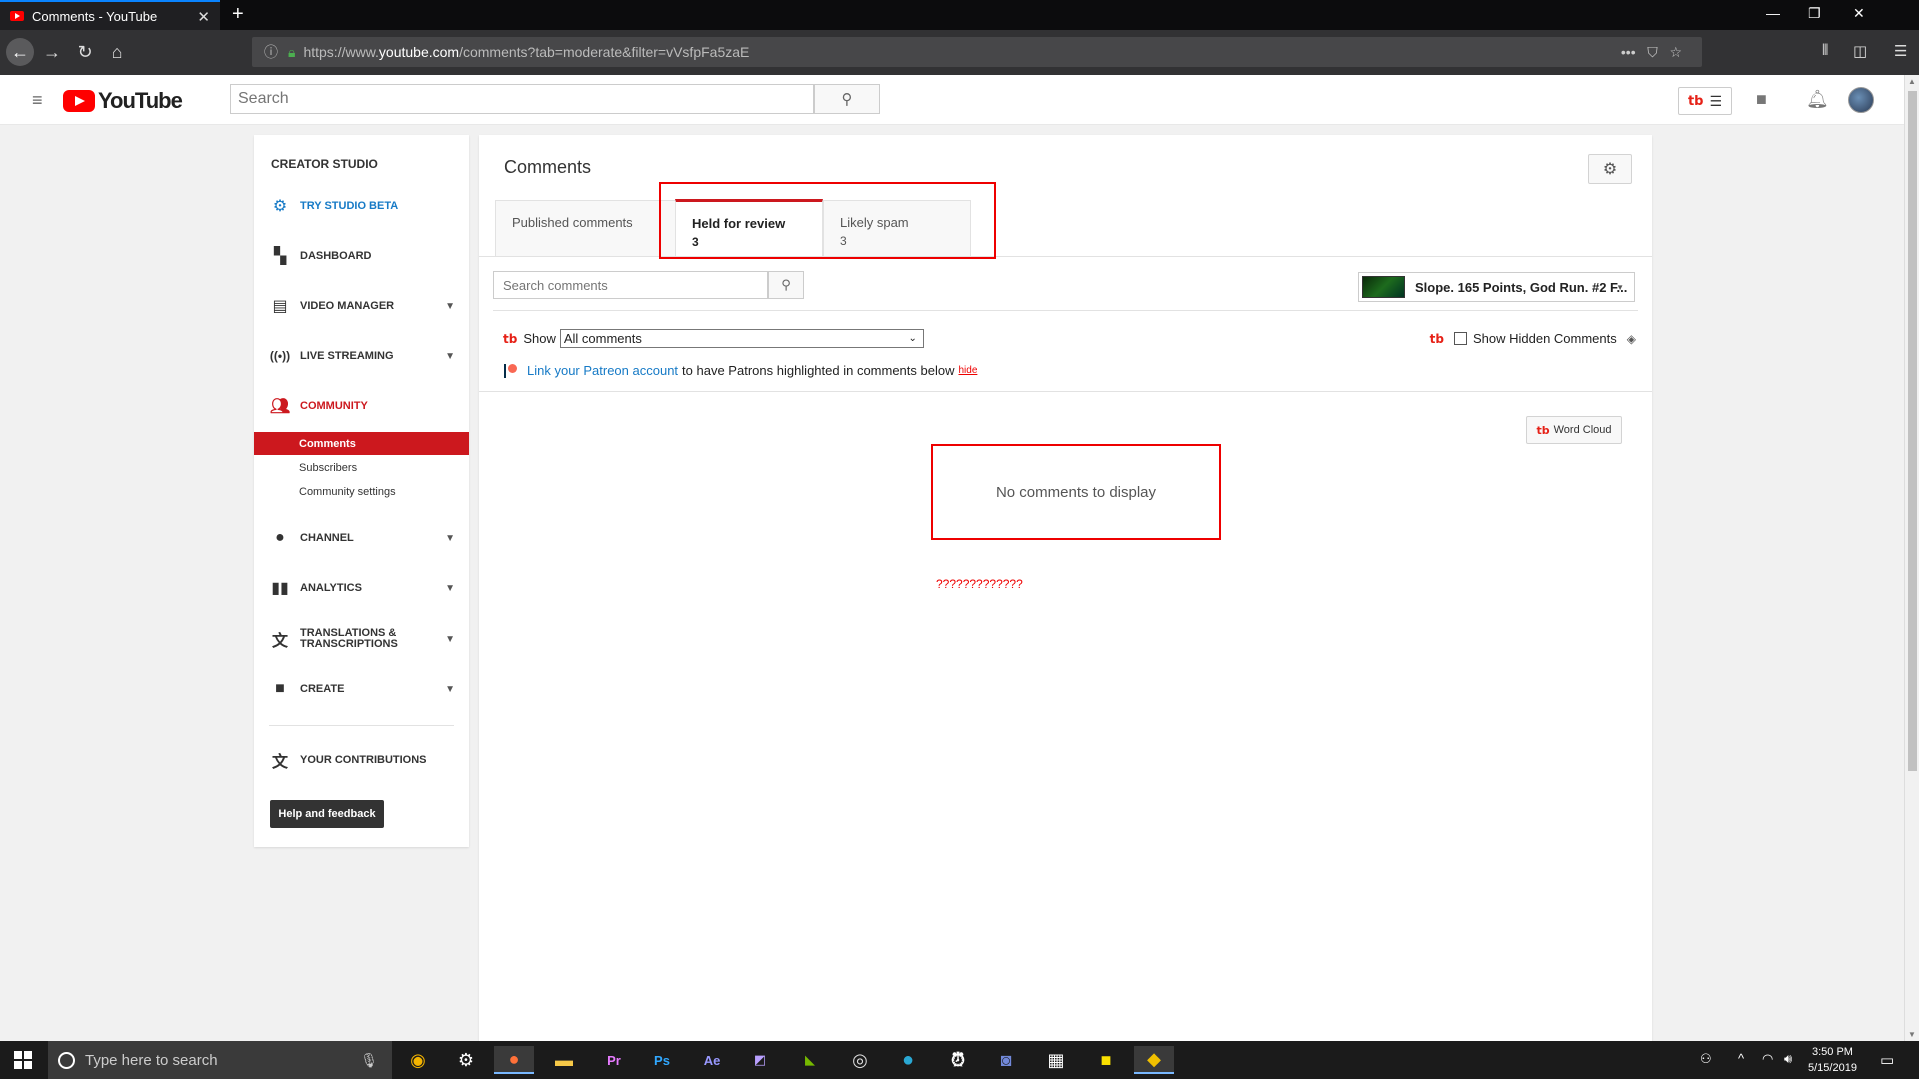 The width and height of the screenshot is (1919, 1079). I want to click on sidebar-item-live-streaming: ((•)) LIVE STREAMING ▼, so click(361, 356).